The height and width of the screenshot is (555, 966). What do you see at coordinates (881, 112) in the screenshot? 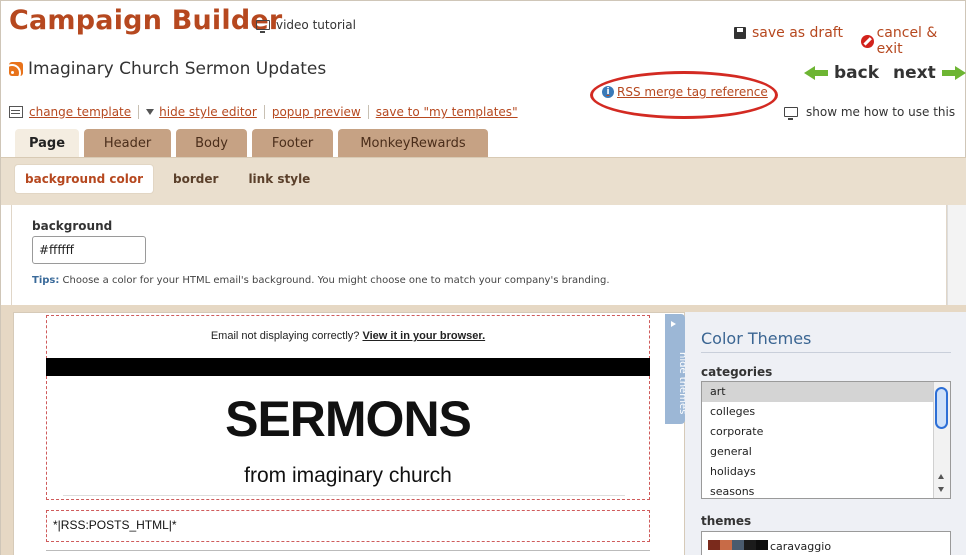
I see `show-me-label: show me how to use this` at bounding box center [881, 112].